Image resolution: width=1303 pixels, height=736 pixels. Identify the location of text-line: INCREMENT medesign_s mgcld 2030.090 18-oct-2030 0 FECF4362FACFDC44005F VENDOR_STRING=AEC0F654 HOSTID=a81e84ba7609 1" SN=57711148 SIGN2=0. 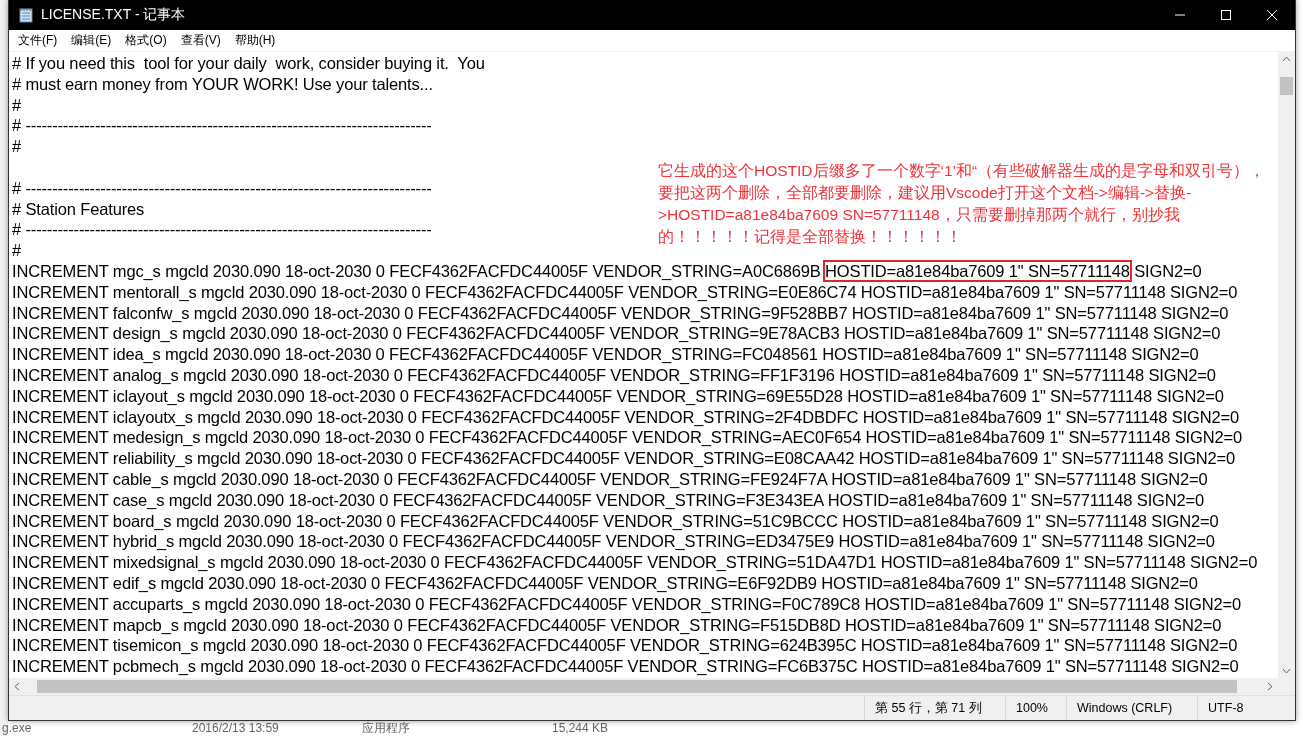
(627, 438).